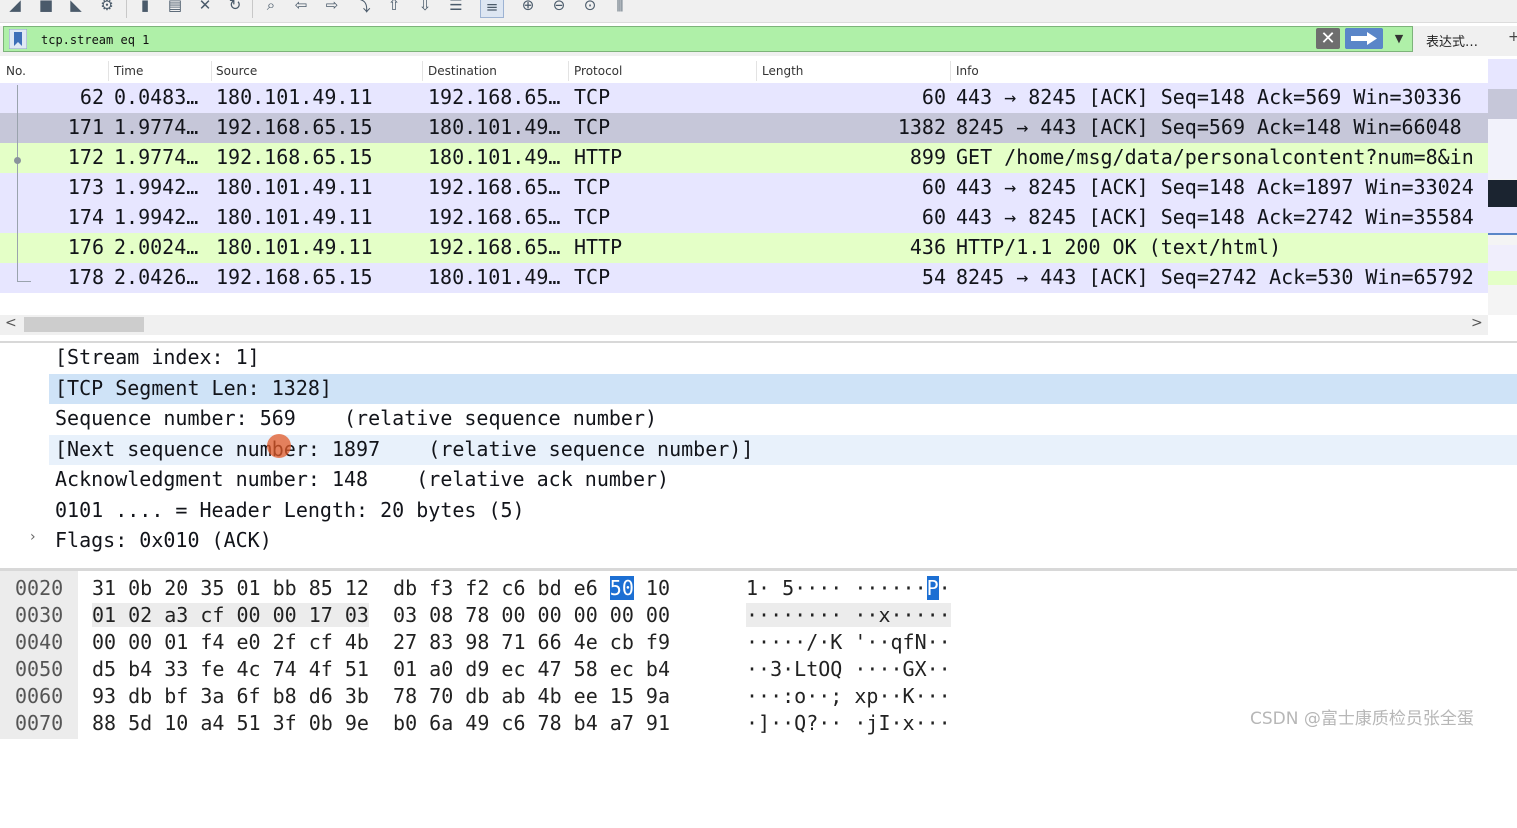  What do you see at coordinates (592, 277) in the screenshot?
I see `cell-protocol: TCP` at bounding box center [592, 277].